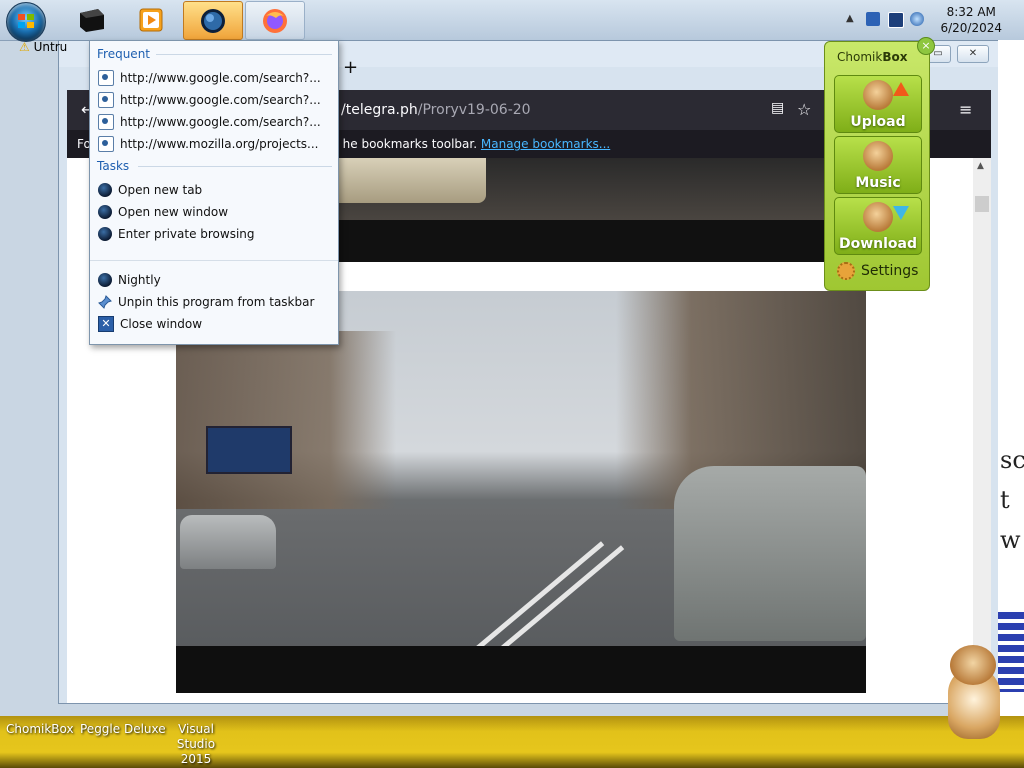 Image resolution: width=1024 pixels, height=768 pixels. I want to click on chomikbox-download-button: Download, so click(878, 226).